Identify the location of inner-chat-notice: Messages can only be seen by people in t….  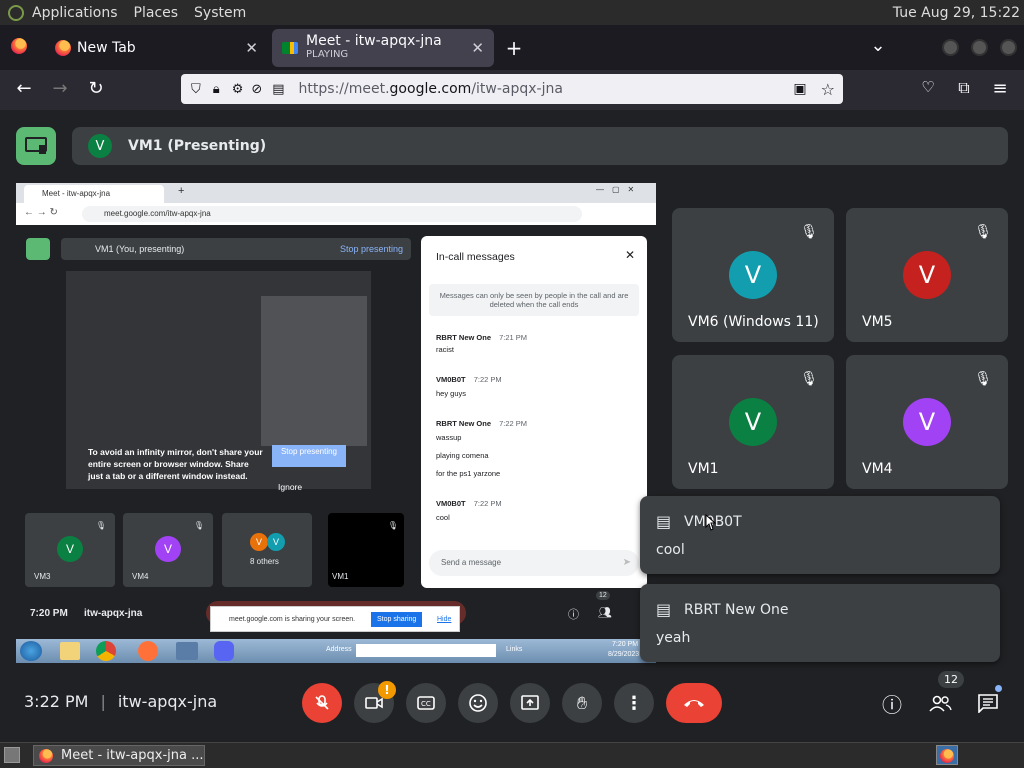
(534, 300).